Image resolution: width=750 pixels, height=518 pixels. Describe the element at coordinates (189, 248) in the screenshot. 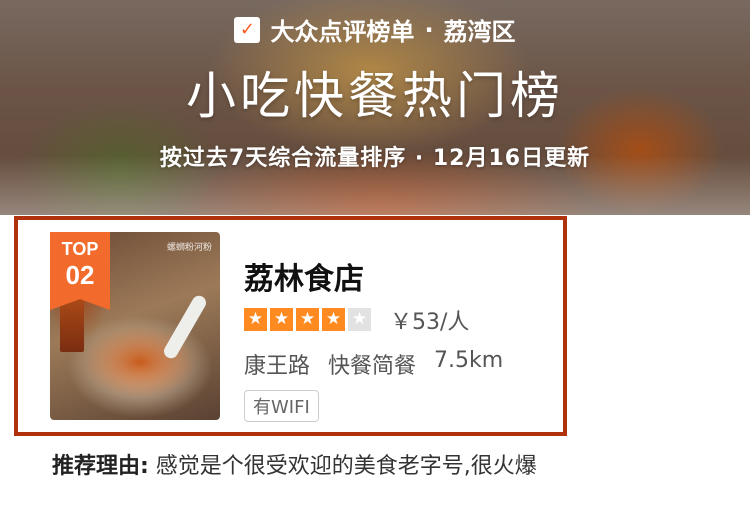

I see `thumbnail-watermark: 螺蛳粉河粉` at that location.